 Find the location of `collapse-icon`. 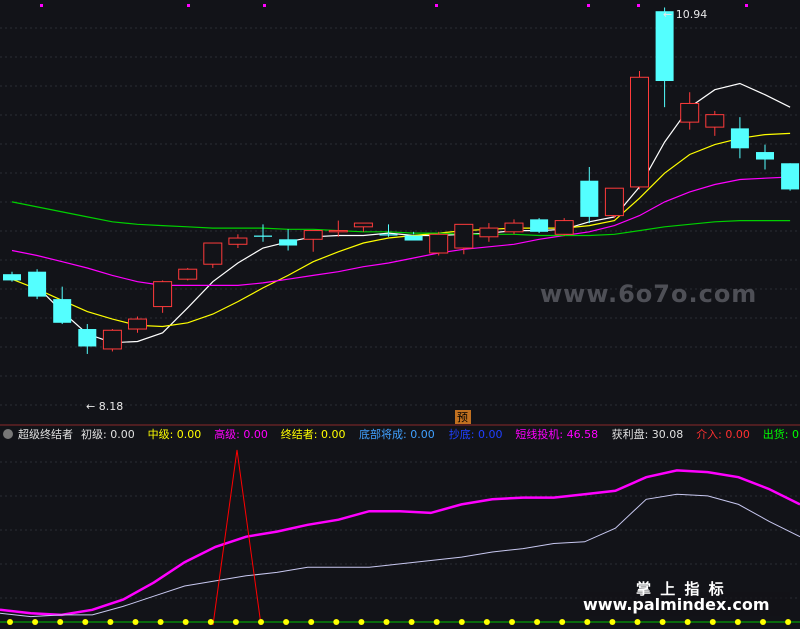

collapse-icon is located at coordinates (8, 434).